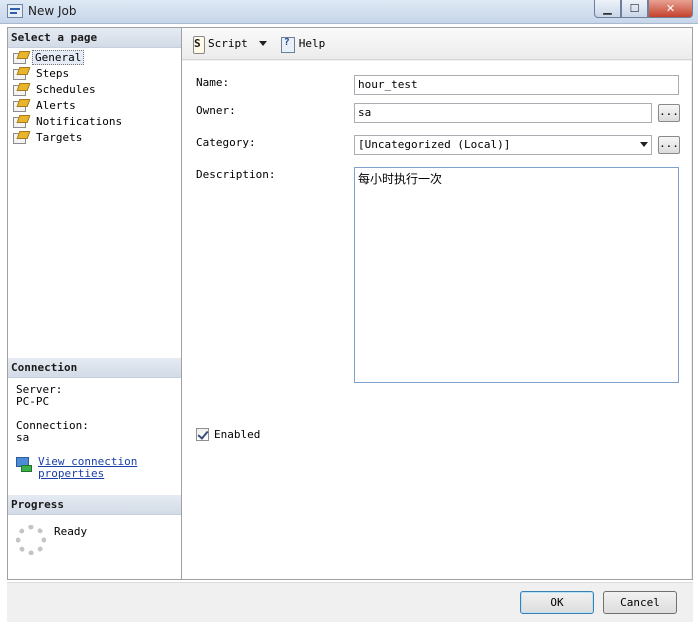  What do you see at coordinates (52, 425) in the screenshot?
I see `connection-label: Connection:` at bounding box center [52, 425].